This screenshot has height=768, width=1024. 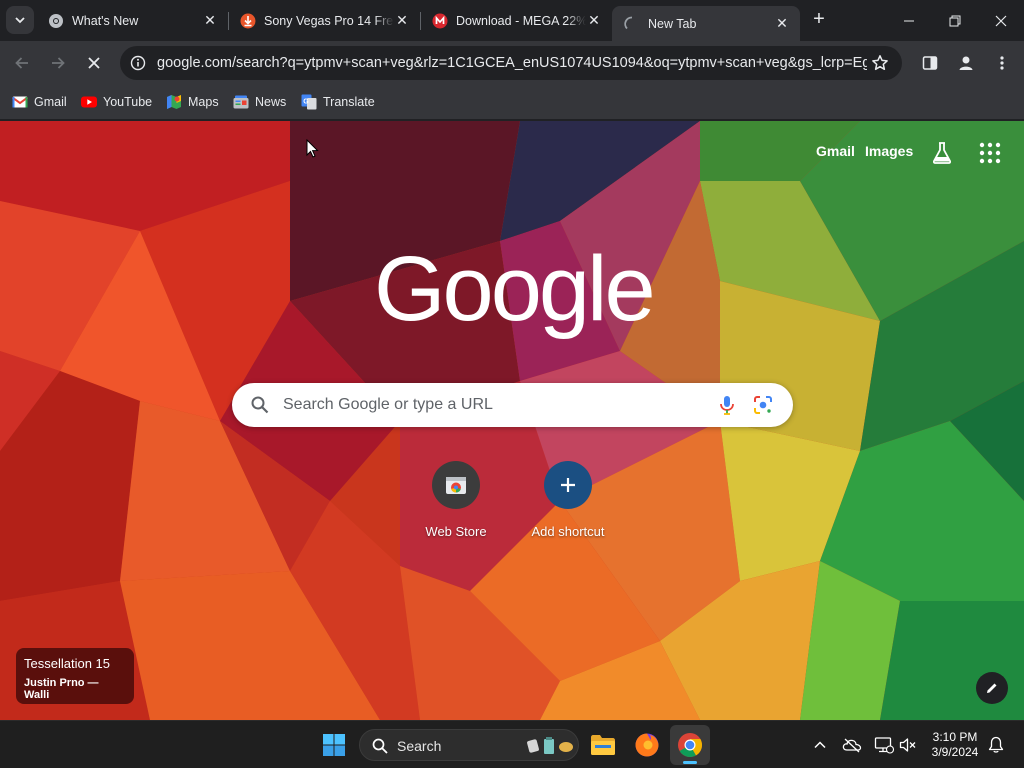 I want to click on shortcut-label: Add shortcut, so click(x=568, y=531).